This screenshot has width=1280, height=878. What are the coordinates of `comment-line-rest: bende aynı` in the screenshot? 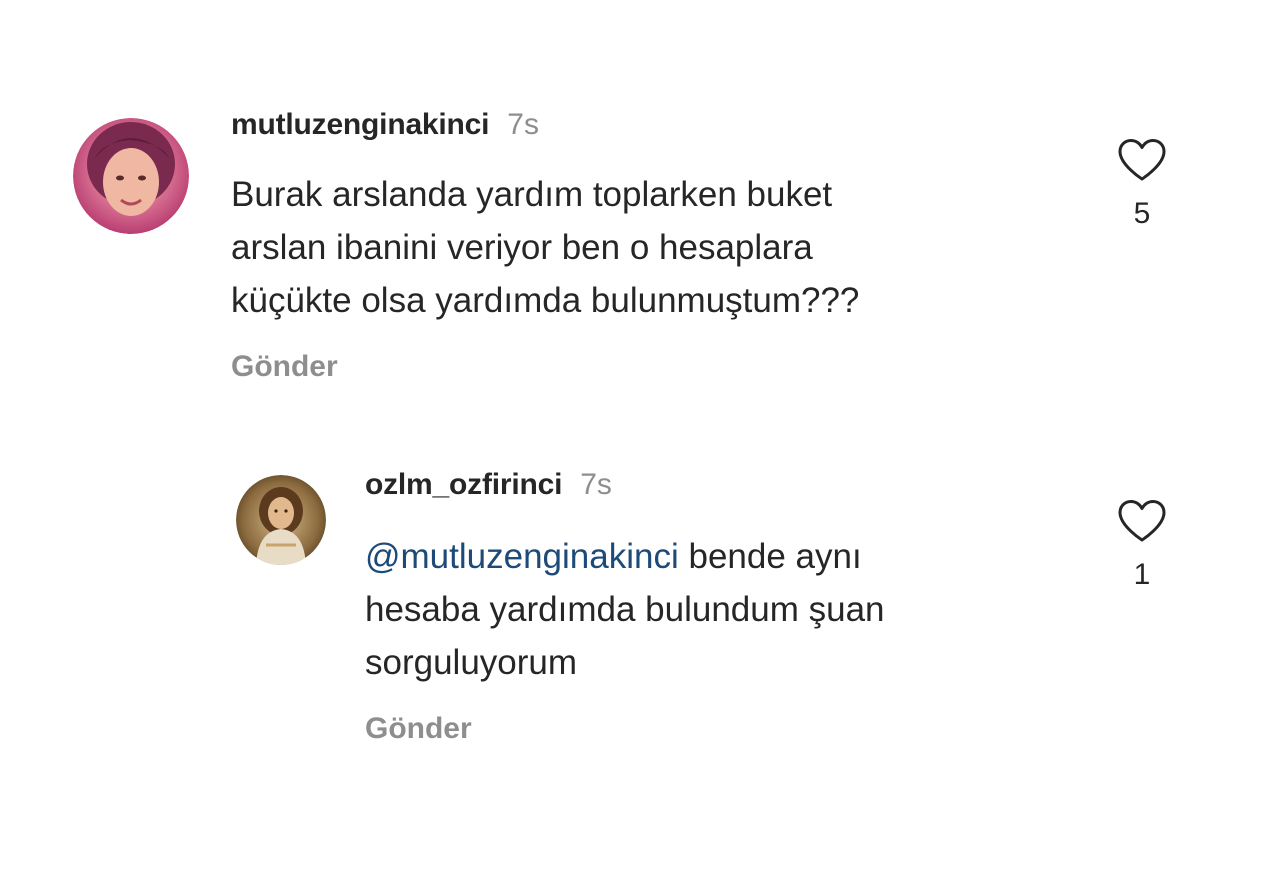 It's located at (770, 556).